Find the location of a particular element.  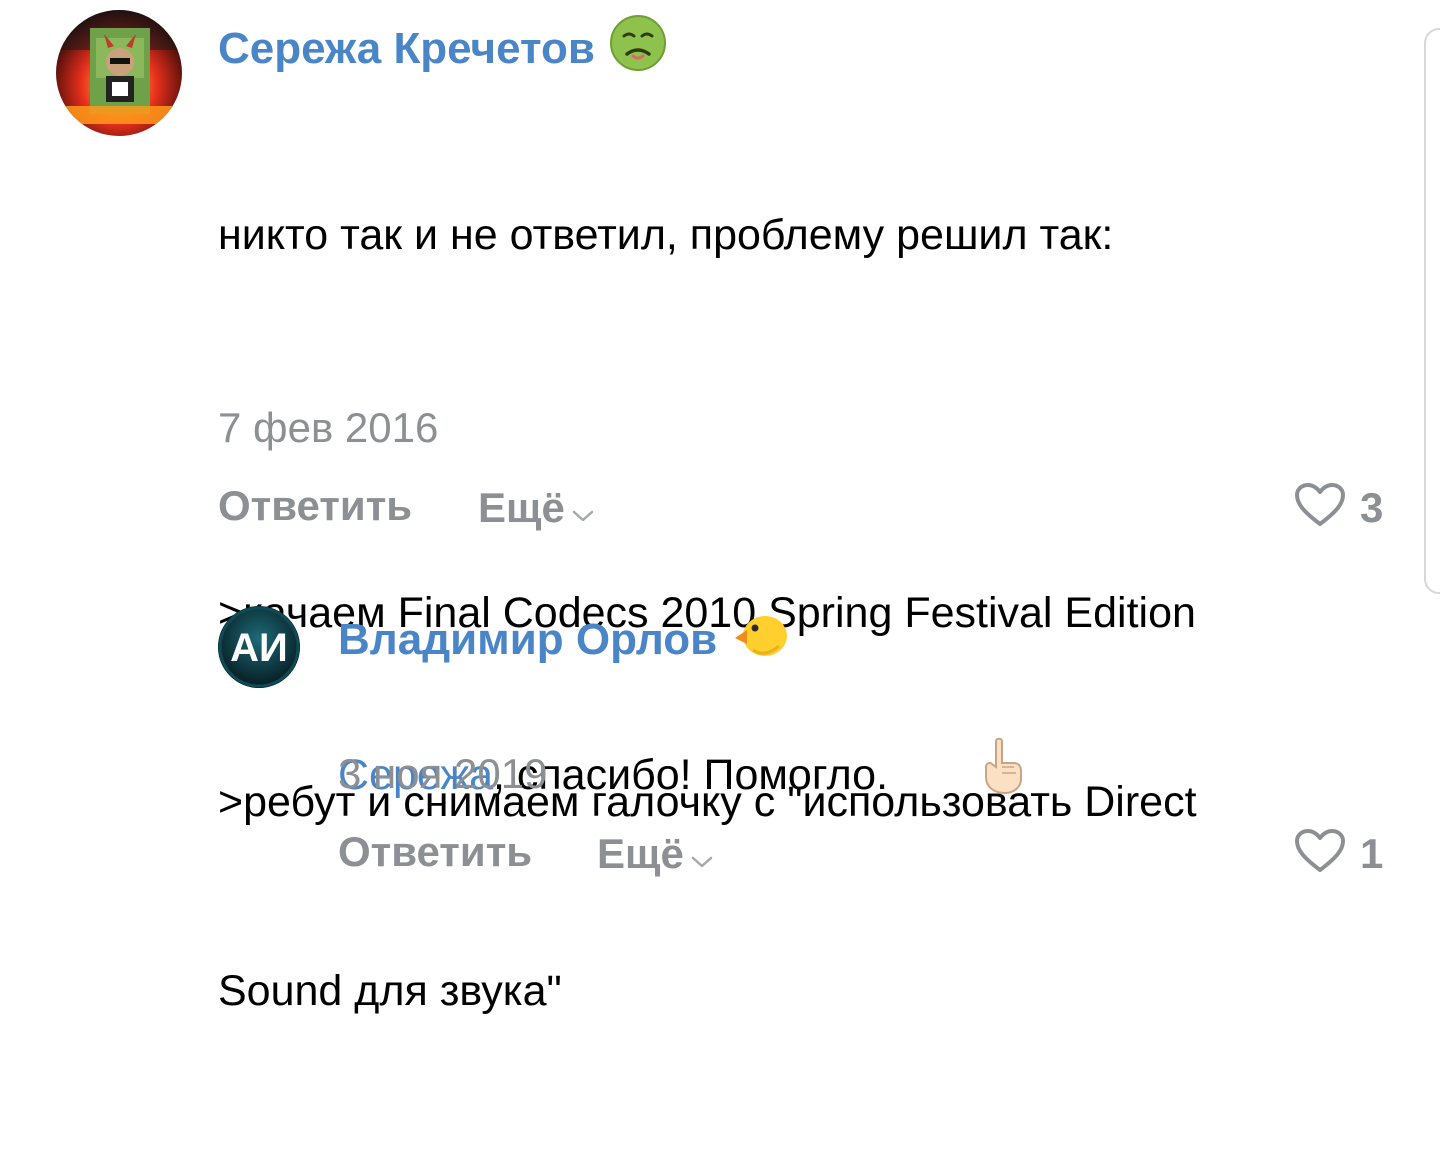

avatar: АИ is located at coordinates (259, 647).